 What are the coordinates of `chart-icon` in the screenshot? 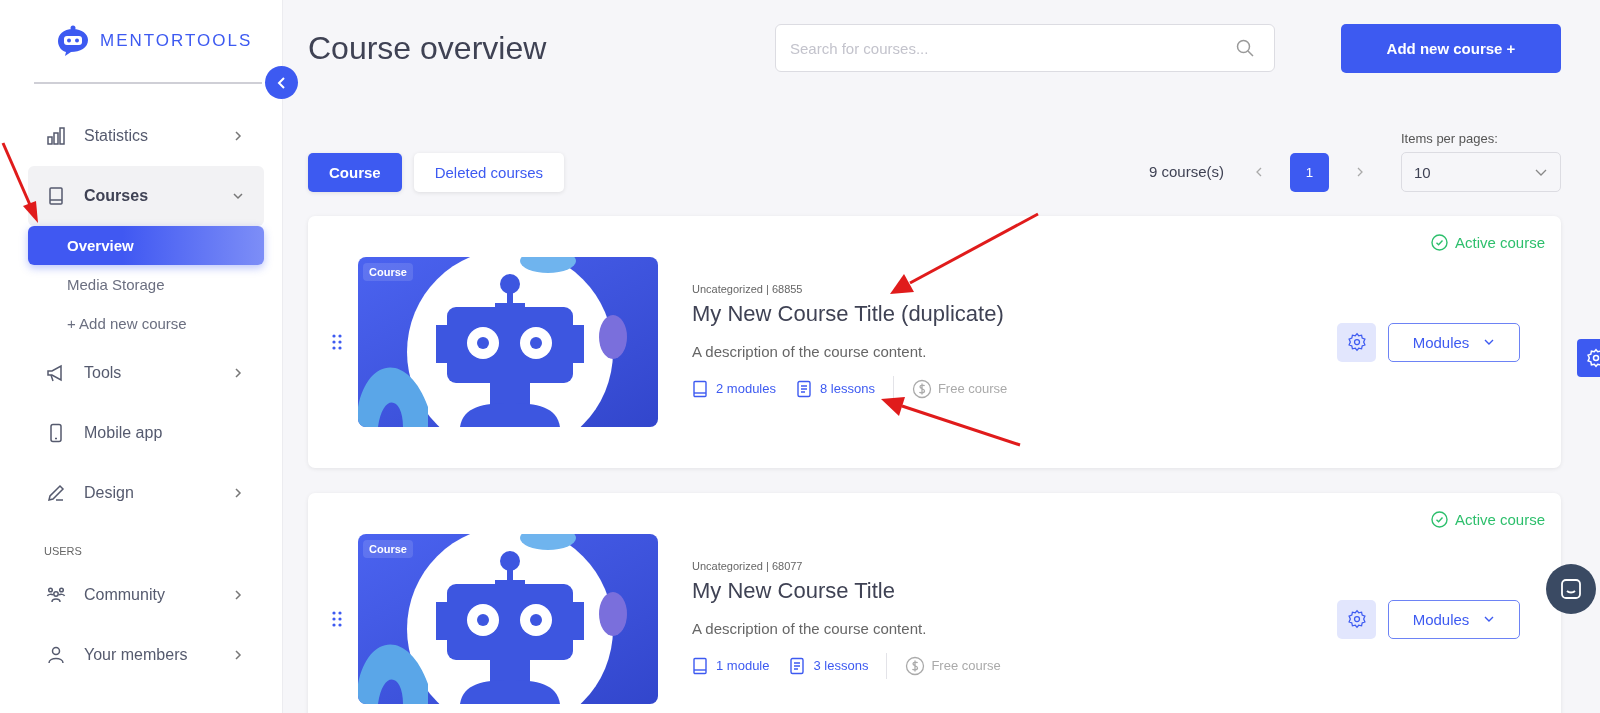 It's located at (56, 136).